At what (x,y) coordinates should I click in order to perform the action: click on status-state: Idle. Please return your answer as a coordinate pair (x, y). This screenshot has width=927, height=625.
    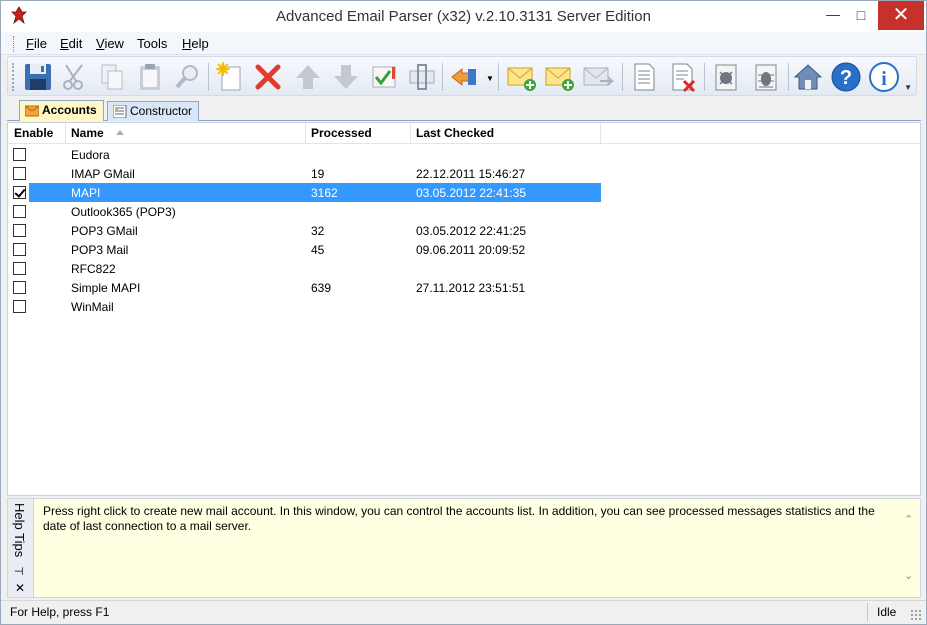
    Looking at the image, I should click on (887, 612).